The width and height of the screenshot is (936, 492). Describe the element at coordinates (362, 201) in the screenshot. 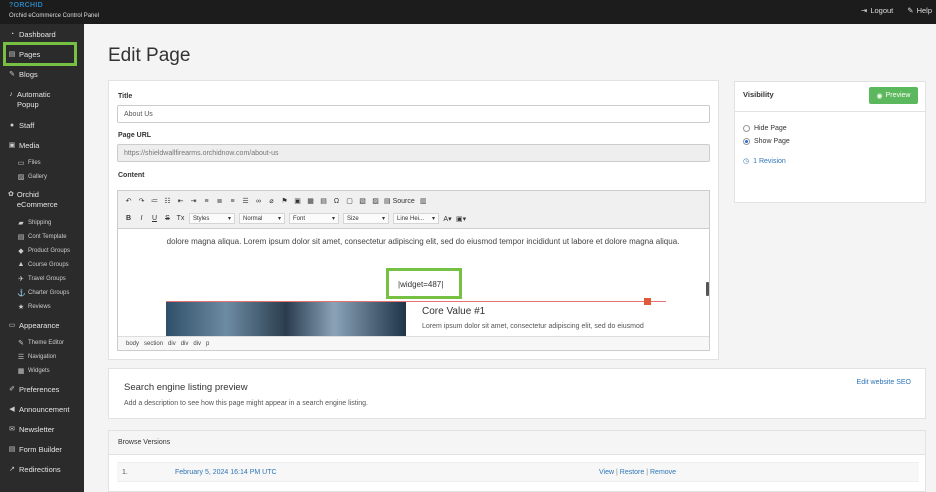

I see `paste-icon: ▧` at that location.